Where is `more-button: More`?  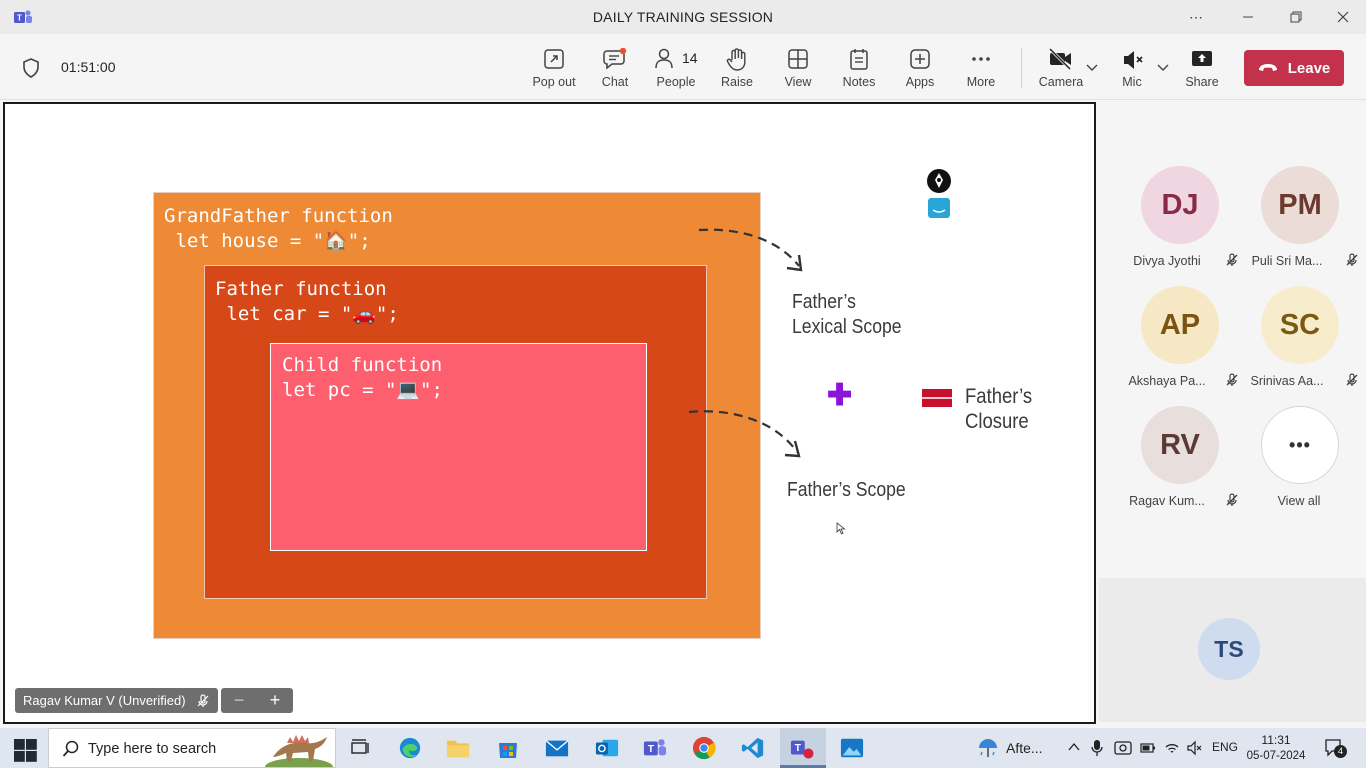 more-button: More is located at coordinates (981, 69).